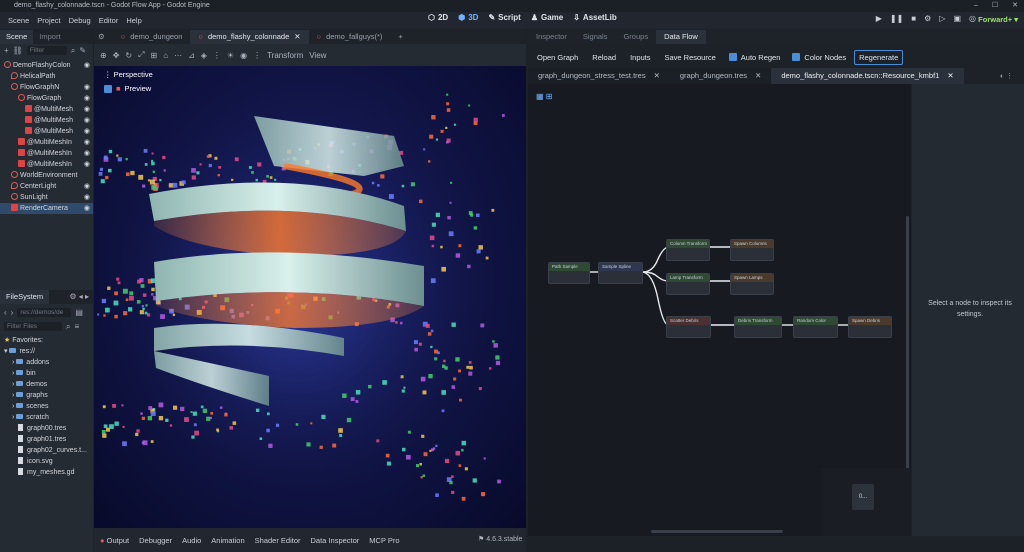 This screenshot has height=552, width=1024. I want to click on search-icon: ⌕, so click(73, 51).